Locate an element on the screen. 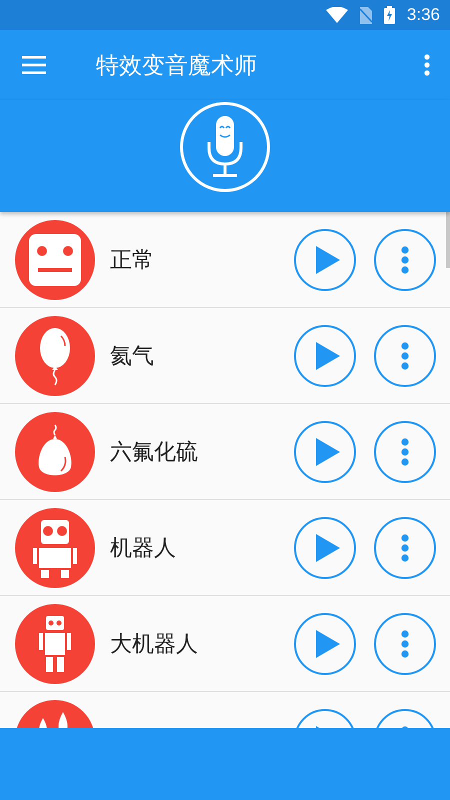  wifi-icon is located at coordinates (337, 15).